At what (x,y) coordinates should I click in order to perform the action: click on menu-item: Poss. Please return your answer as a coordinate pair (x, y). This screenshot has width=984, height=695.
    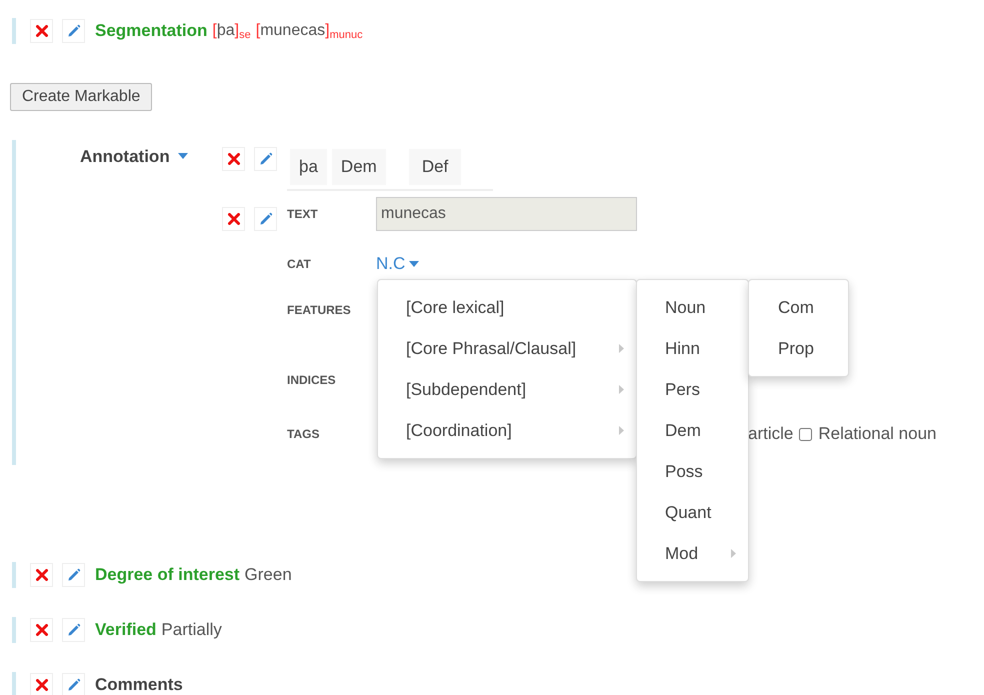
    Looking at the image, I should click on (692, 471).